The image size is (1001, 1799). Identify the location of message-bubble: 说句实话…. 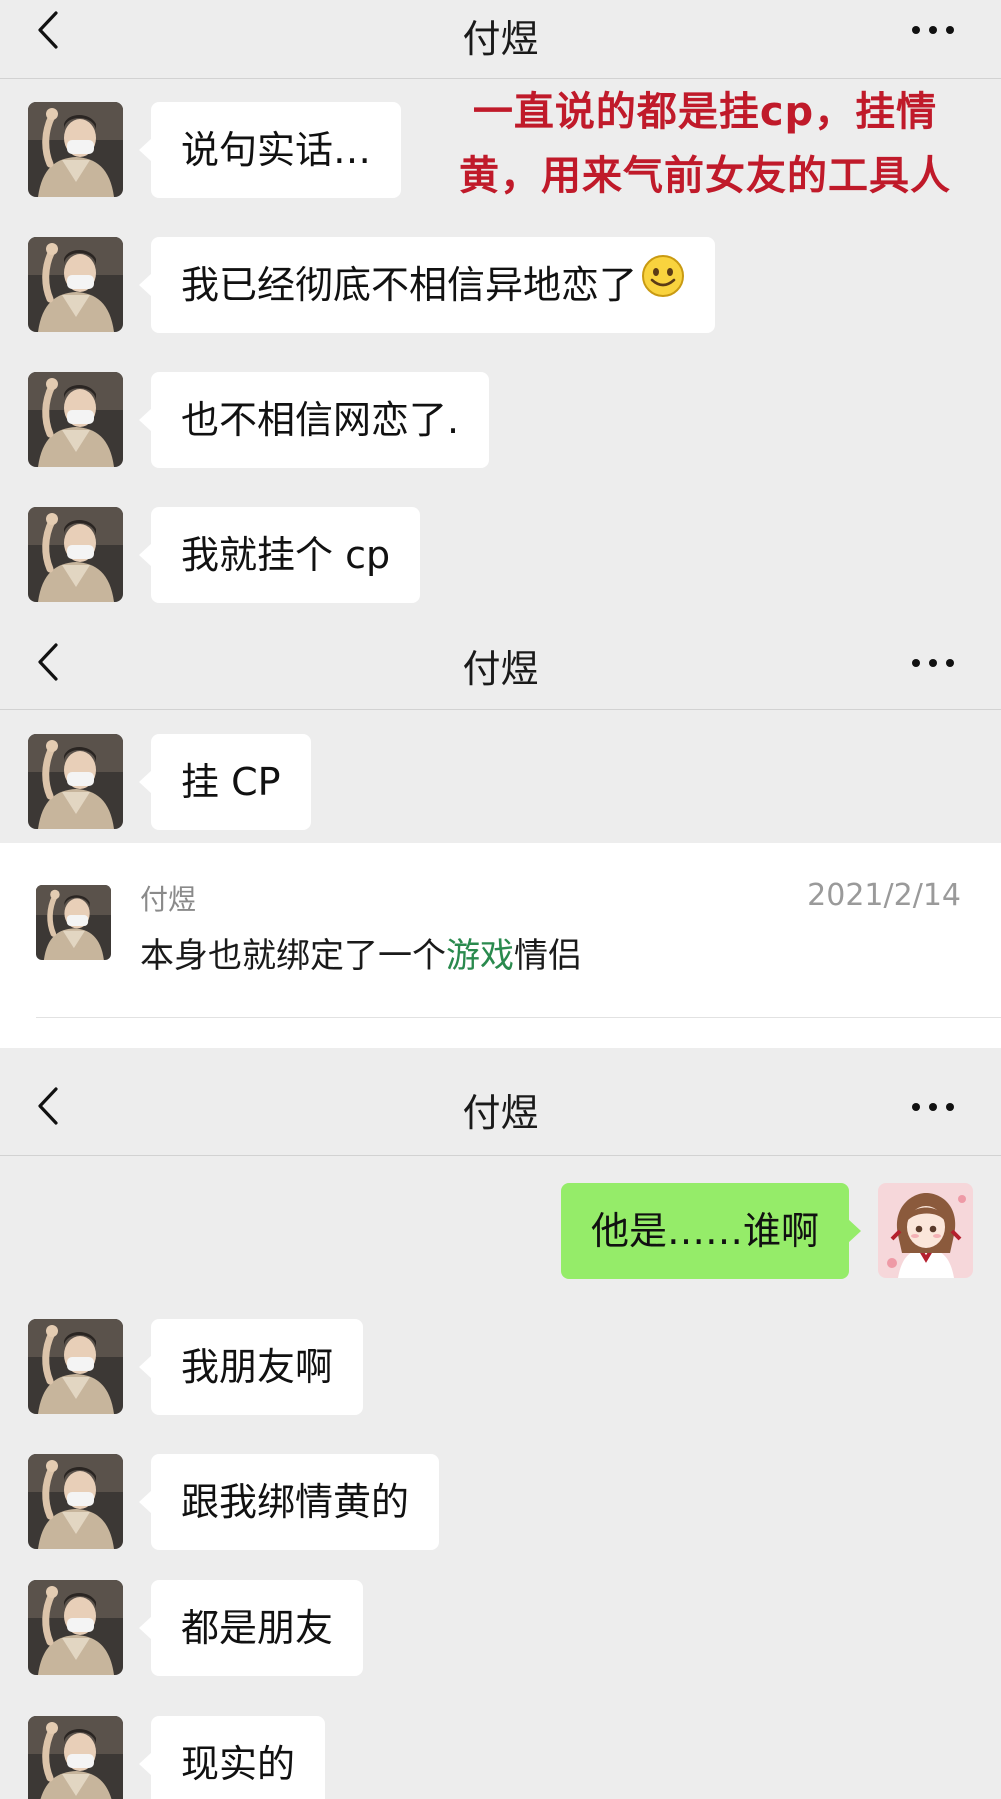
(270, 150).